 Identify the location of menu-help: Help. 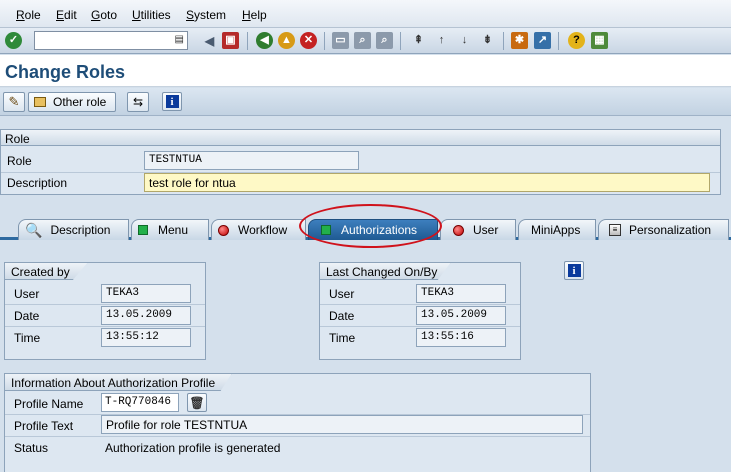
(254, 15).